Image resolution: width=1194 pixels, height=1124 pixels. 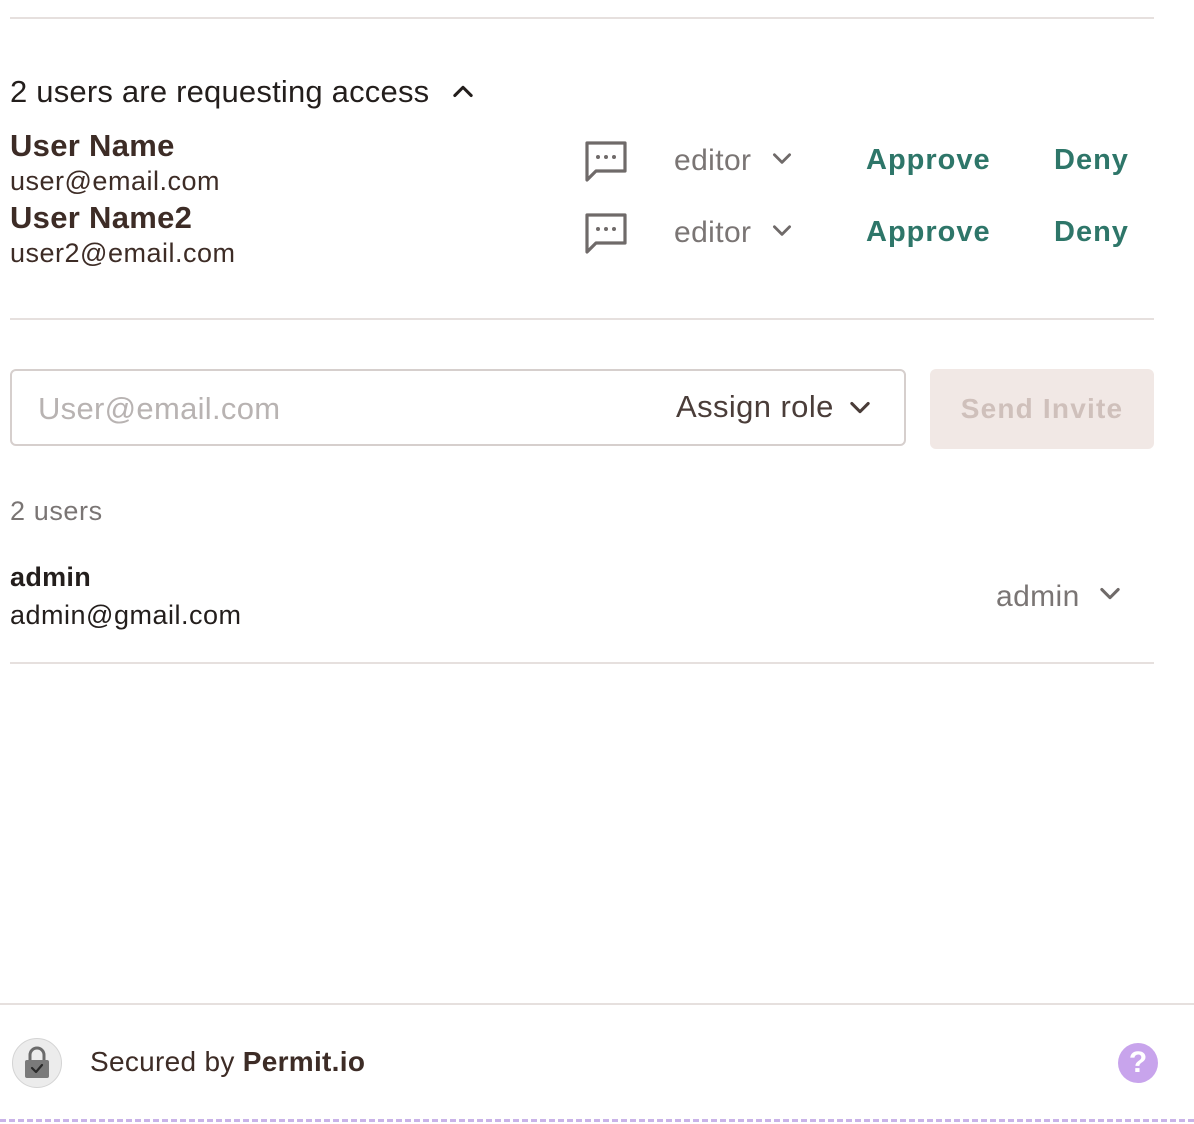 What do you see at coordinates (463, 91) in the screenshot?
I see `chevron-up-icon` at bounding box center [463, 91].